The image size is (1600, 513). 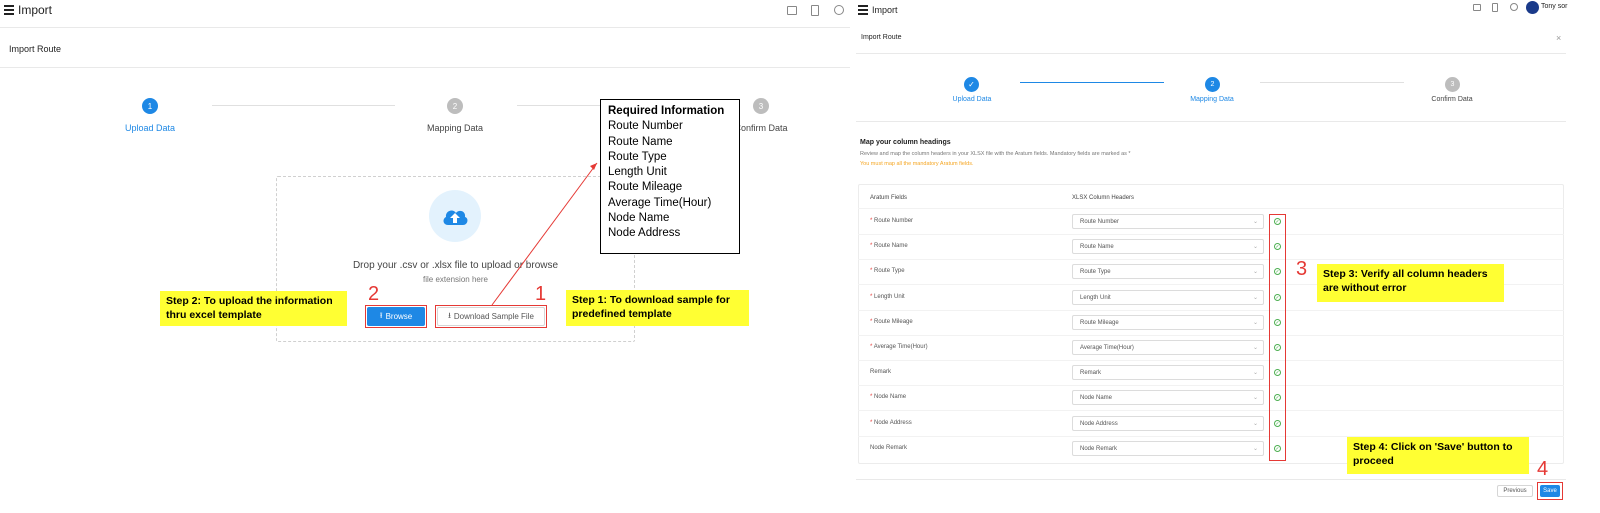 I want to click on field-label-text: Node Name, so click(x=890, y=397).